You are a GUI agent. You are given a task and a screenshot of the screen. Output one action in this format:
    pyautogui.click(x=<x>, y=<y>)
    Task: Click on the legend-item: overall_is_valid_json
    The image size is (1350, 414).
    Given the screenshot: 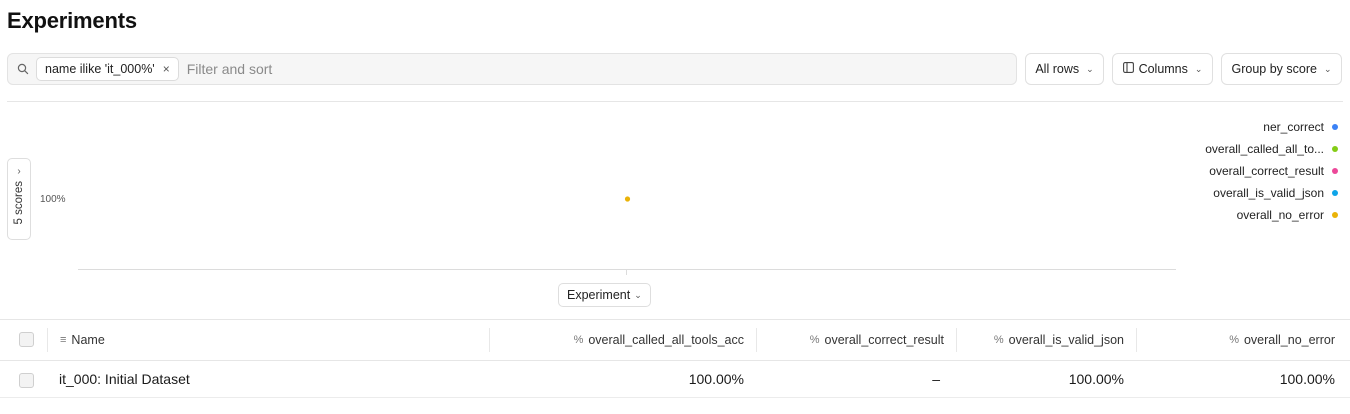 What is the action you would take?
    pyautogui.click(x=1275, y=193)
    